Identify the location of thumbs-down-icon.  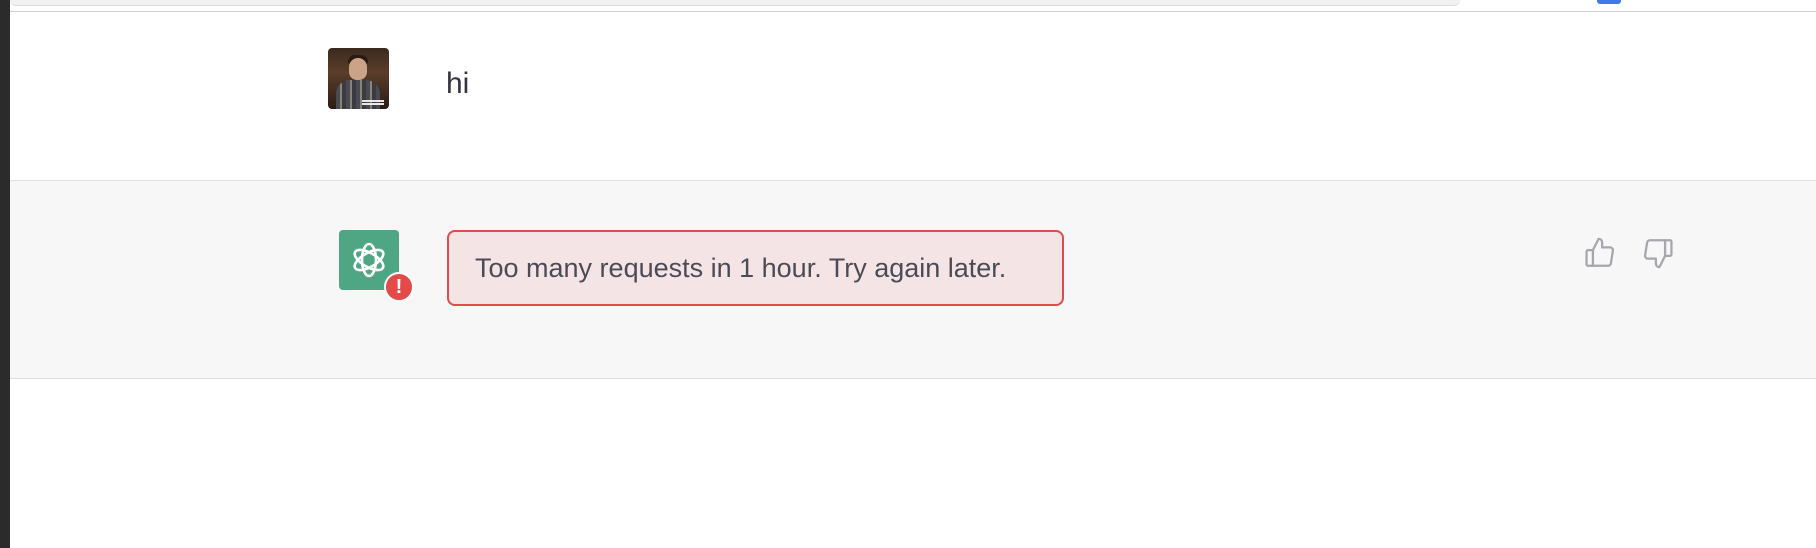
(1658, 253).